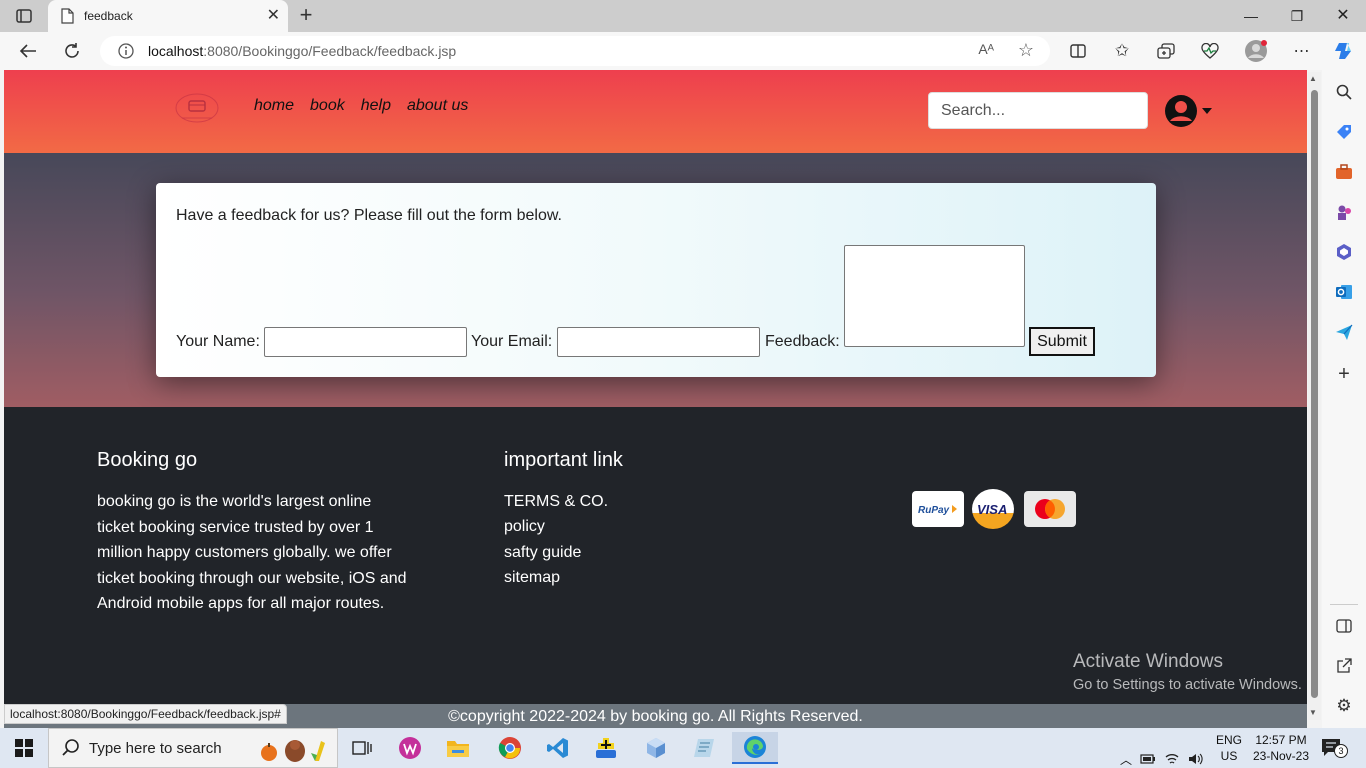 Image resolution: width=1366 pixels, height=768 pixels. I want to click on language-code: ENG, so click(1229, 740).